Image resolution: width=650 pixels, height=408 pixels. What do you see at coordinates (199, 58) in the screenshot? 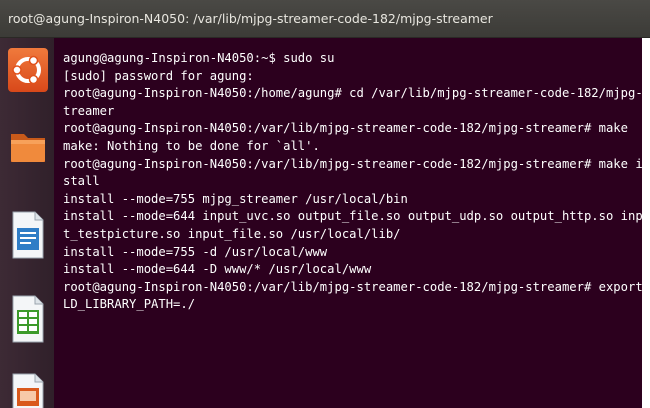
I see `terminal-line: agung@agung-Inspiron-N4050:~$ sudo su` at bounding box center [199, 58].